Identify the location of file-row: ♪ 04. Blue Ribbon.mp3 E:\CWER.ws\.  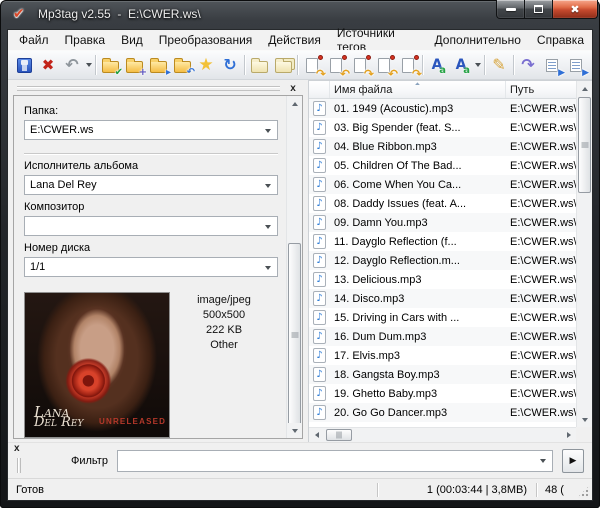
(442, 146).